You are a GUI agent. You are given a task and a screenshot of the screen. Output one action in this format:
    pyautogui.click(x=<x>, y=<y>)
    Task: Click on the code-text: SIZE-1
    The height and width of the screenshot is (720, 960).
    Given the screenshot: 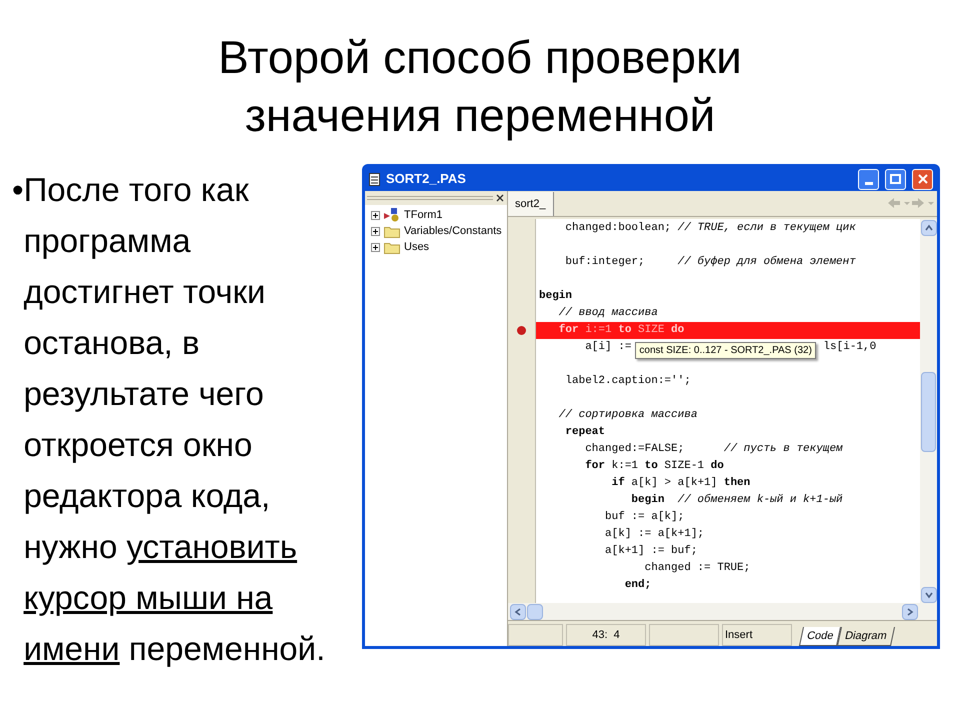 What is the action you would take?
    pyautogui.click(x=684, y=466)
    